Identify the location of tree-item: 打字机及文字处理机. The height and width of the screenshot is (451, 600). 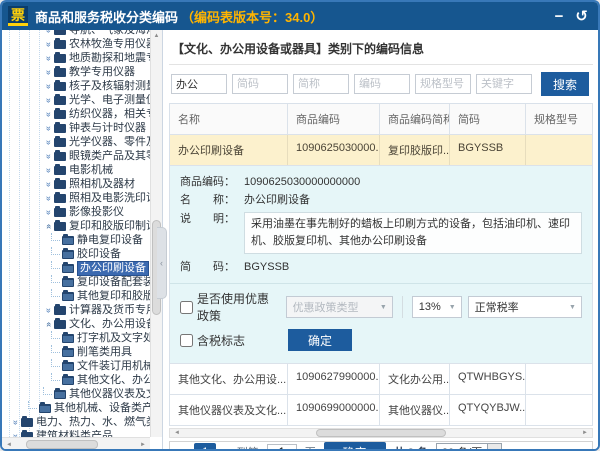
(76, 337).